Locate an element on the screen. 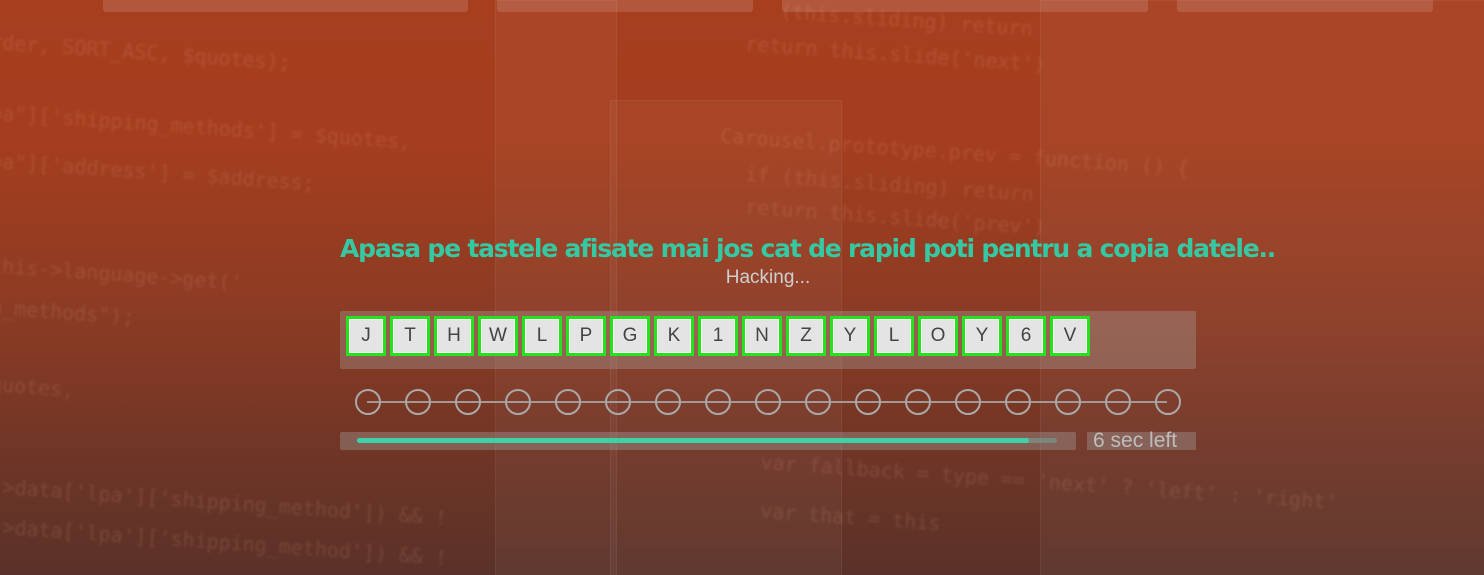  code-line: g_methods"); is located at coordinates (68, 312).